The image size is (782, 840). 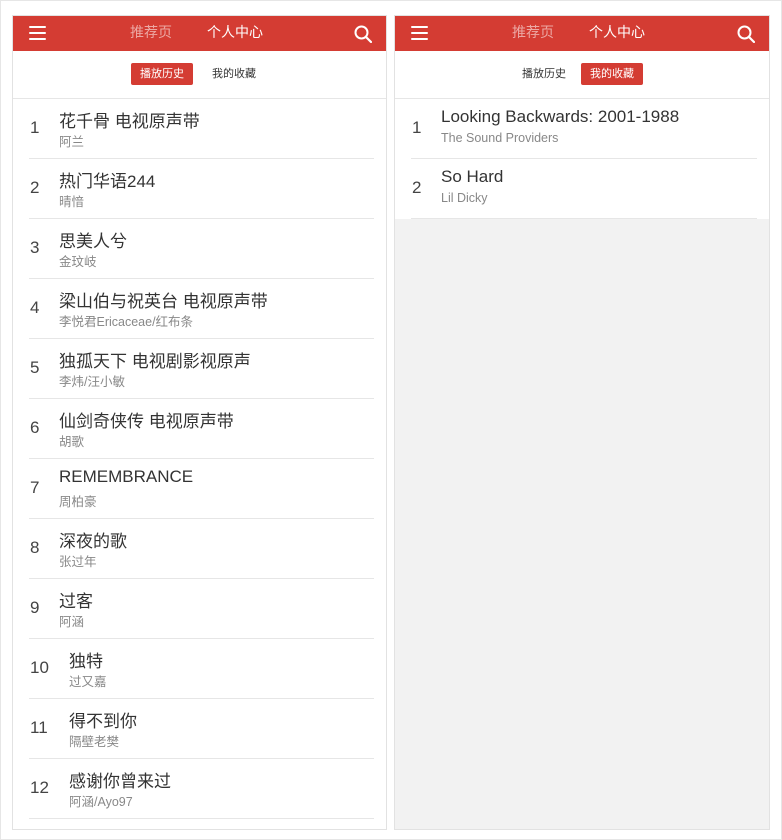 I want to click on song-title: 热门华语244, so click(x=107, y=181).